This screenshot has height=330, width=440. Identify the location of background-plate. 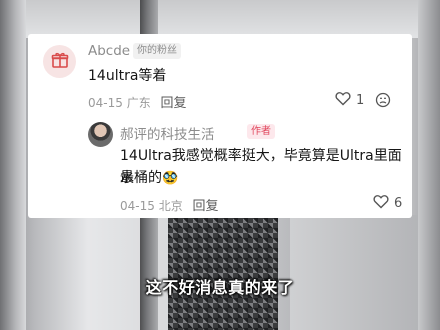
(354, 272).